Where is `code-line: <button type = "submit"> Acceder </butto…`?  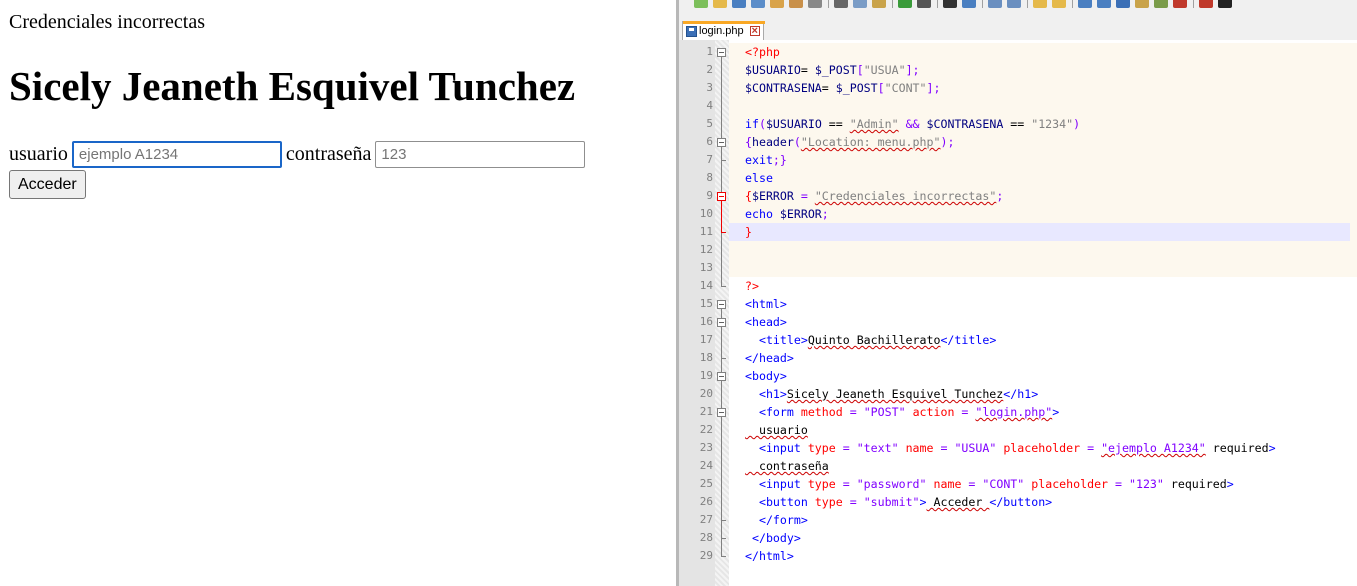 code-line: <button type = "submit"> Acceder </butto… is located at coordinates (898, 502).